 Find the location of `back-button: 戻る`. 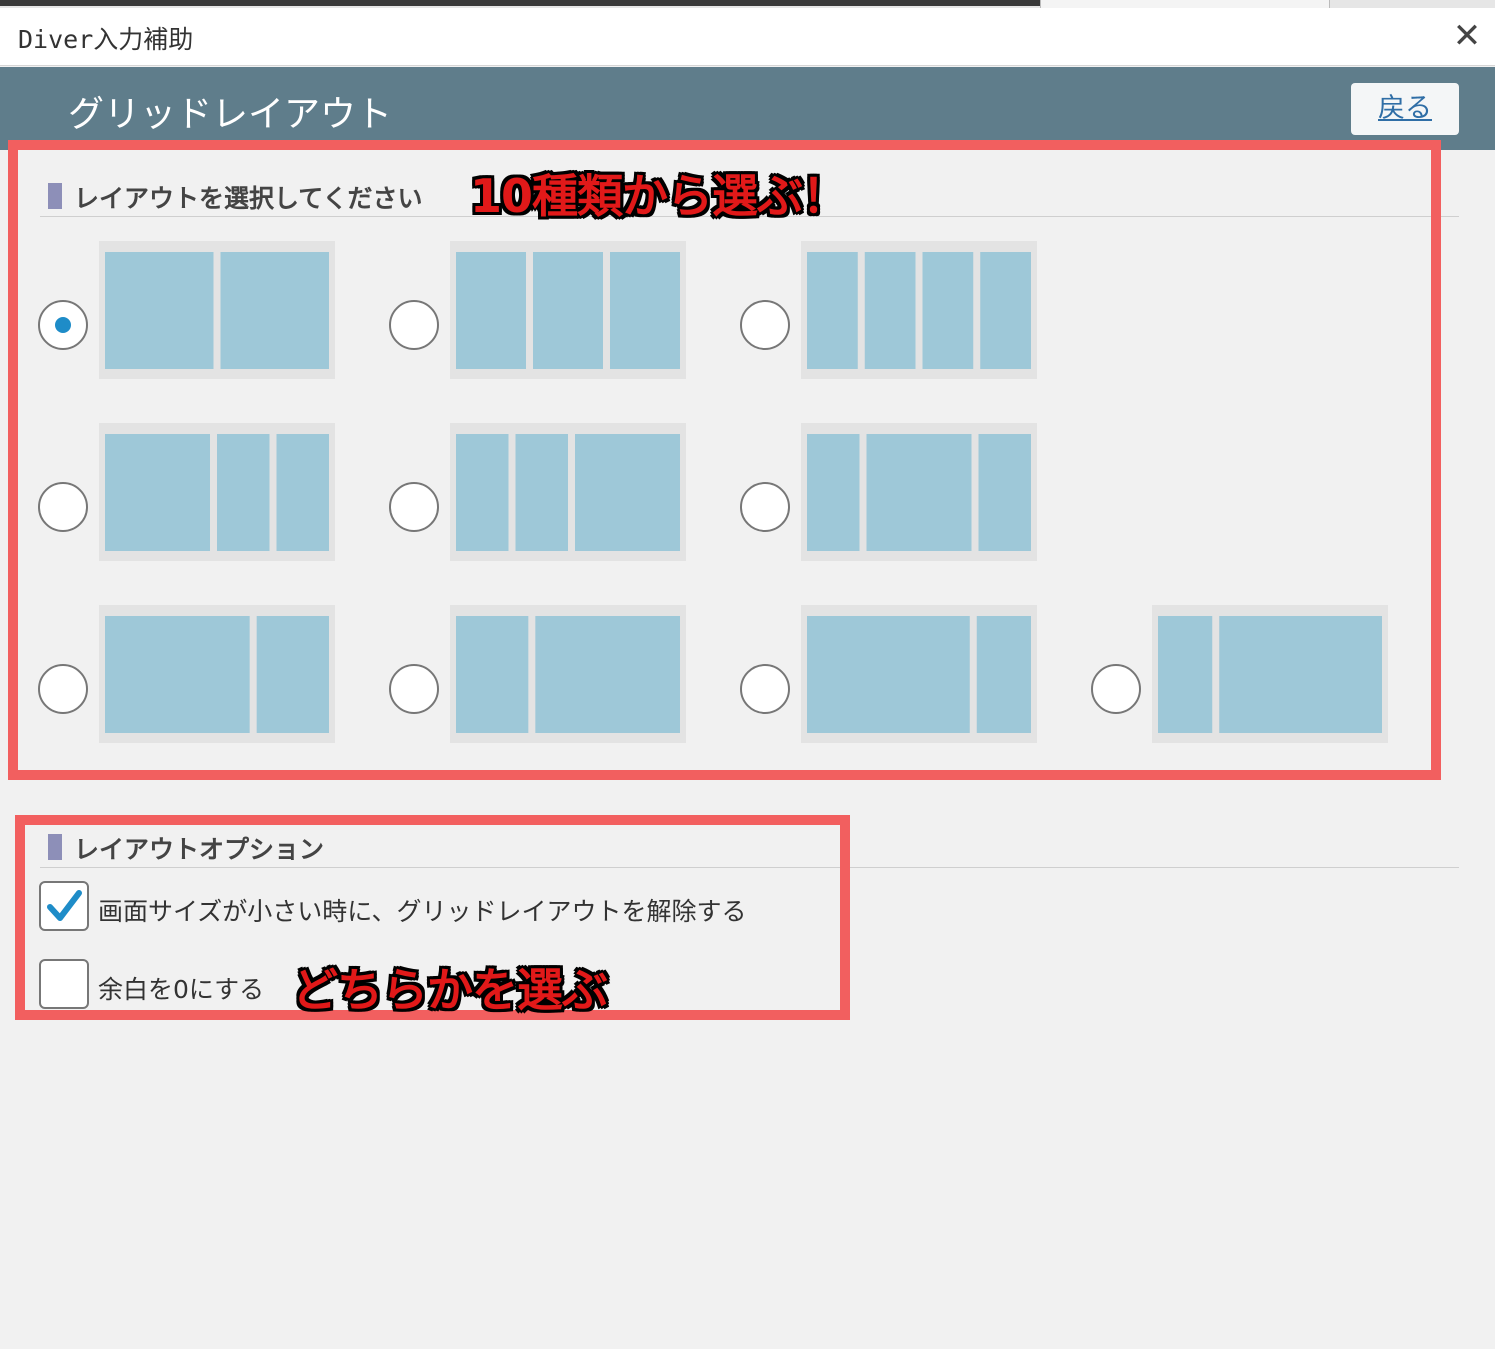

back-button: 戻る is located at coordinates (1405, 109).